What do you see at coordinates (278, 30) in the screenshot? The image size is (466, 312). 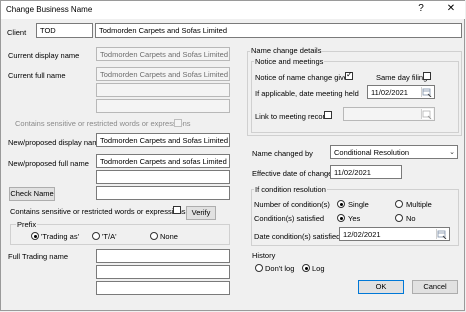 I see `client-name-field: Todmorden Carpets and Sofas Limited` at bounding box center [278, 30].